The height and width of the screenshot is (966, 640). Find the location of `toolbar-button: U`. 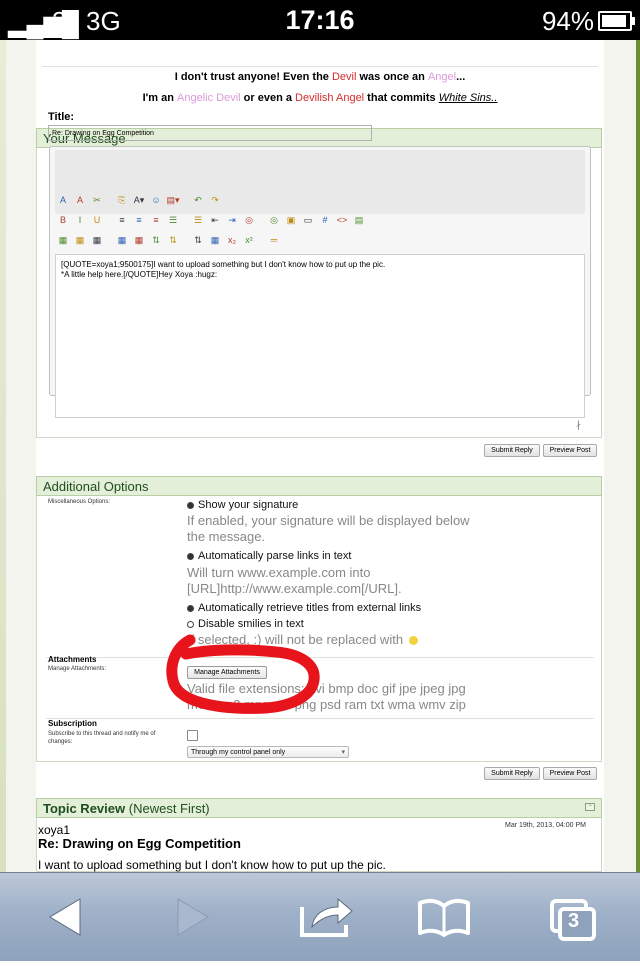

toolbar-button: U is located at coordinates (97, 220).